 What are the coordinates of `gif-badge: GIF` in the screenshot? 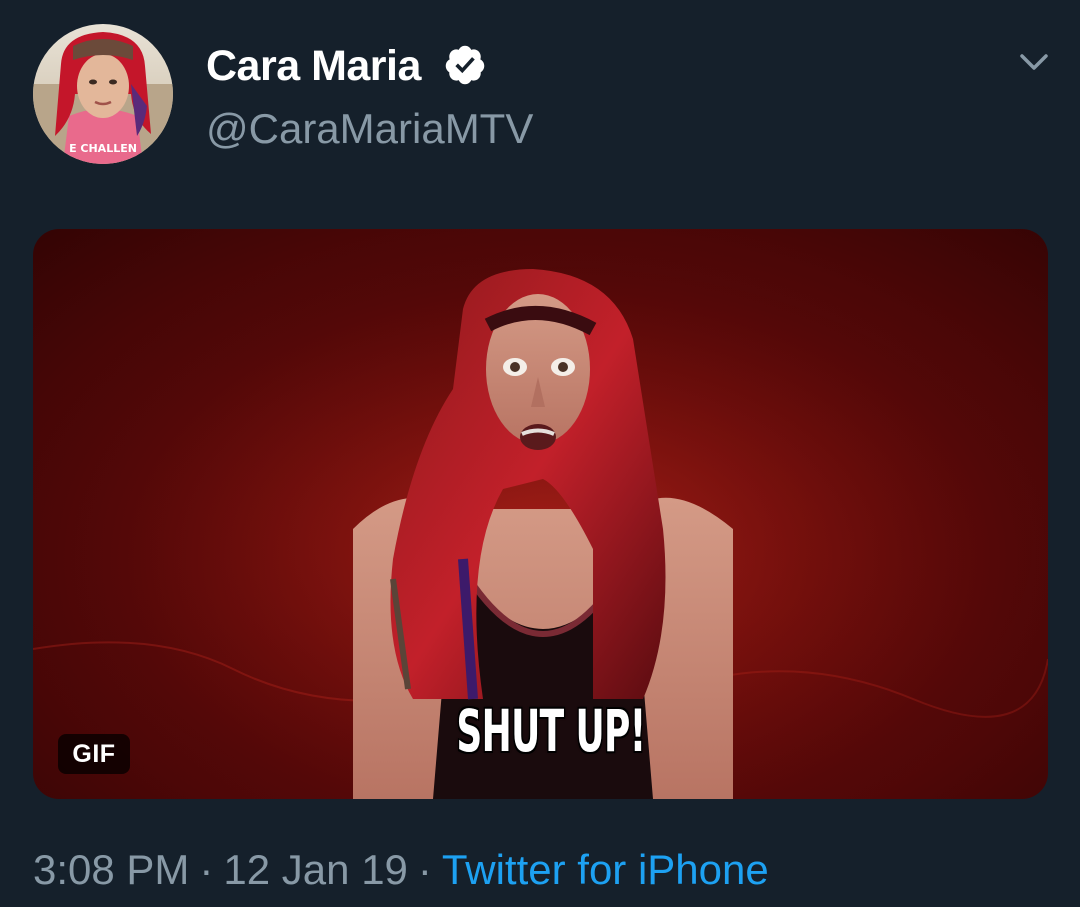 It's located at (94, 754).